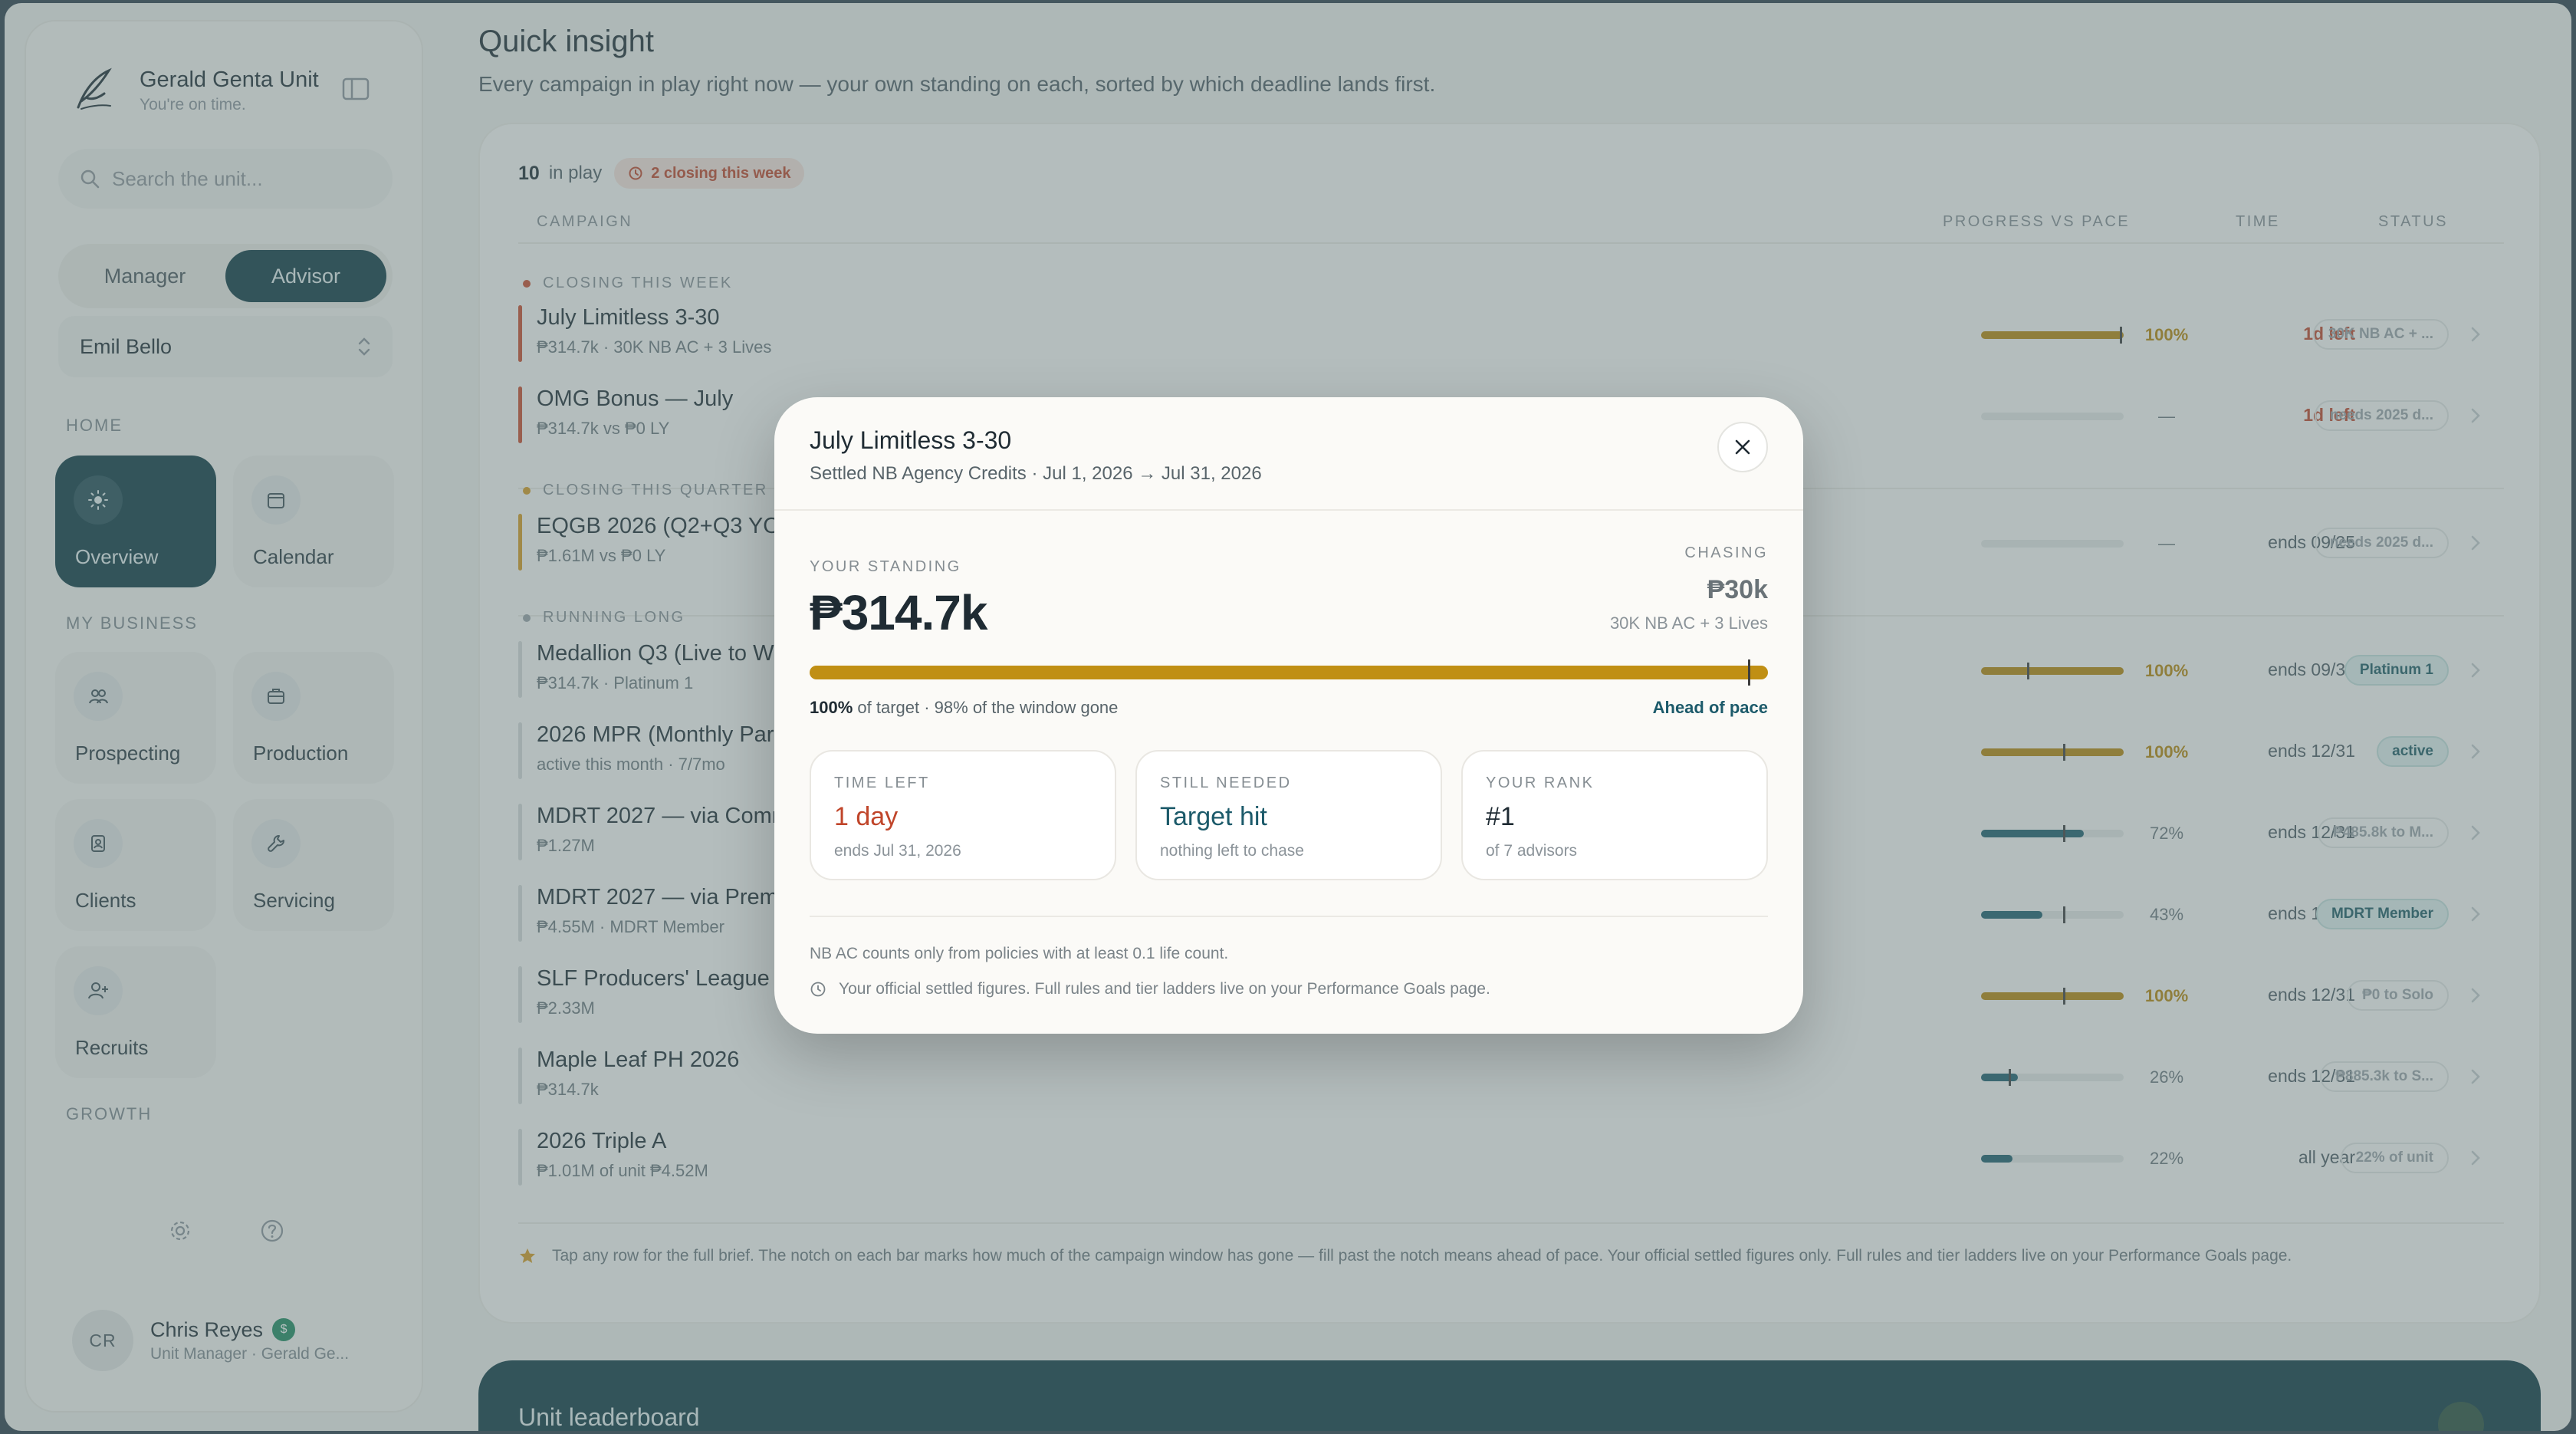 The height and width of the screenshot is (1434, 2576). Describe the element at coordinates (886, 566) in the screenshot. I see `standing-label: YOUR STANDING` at that location.